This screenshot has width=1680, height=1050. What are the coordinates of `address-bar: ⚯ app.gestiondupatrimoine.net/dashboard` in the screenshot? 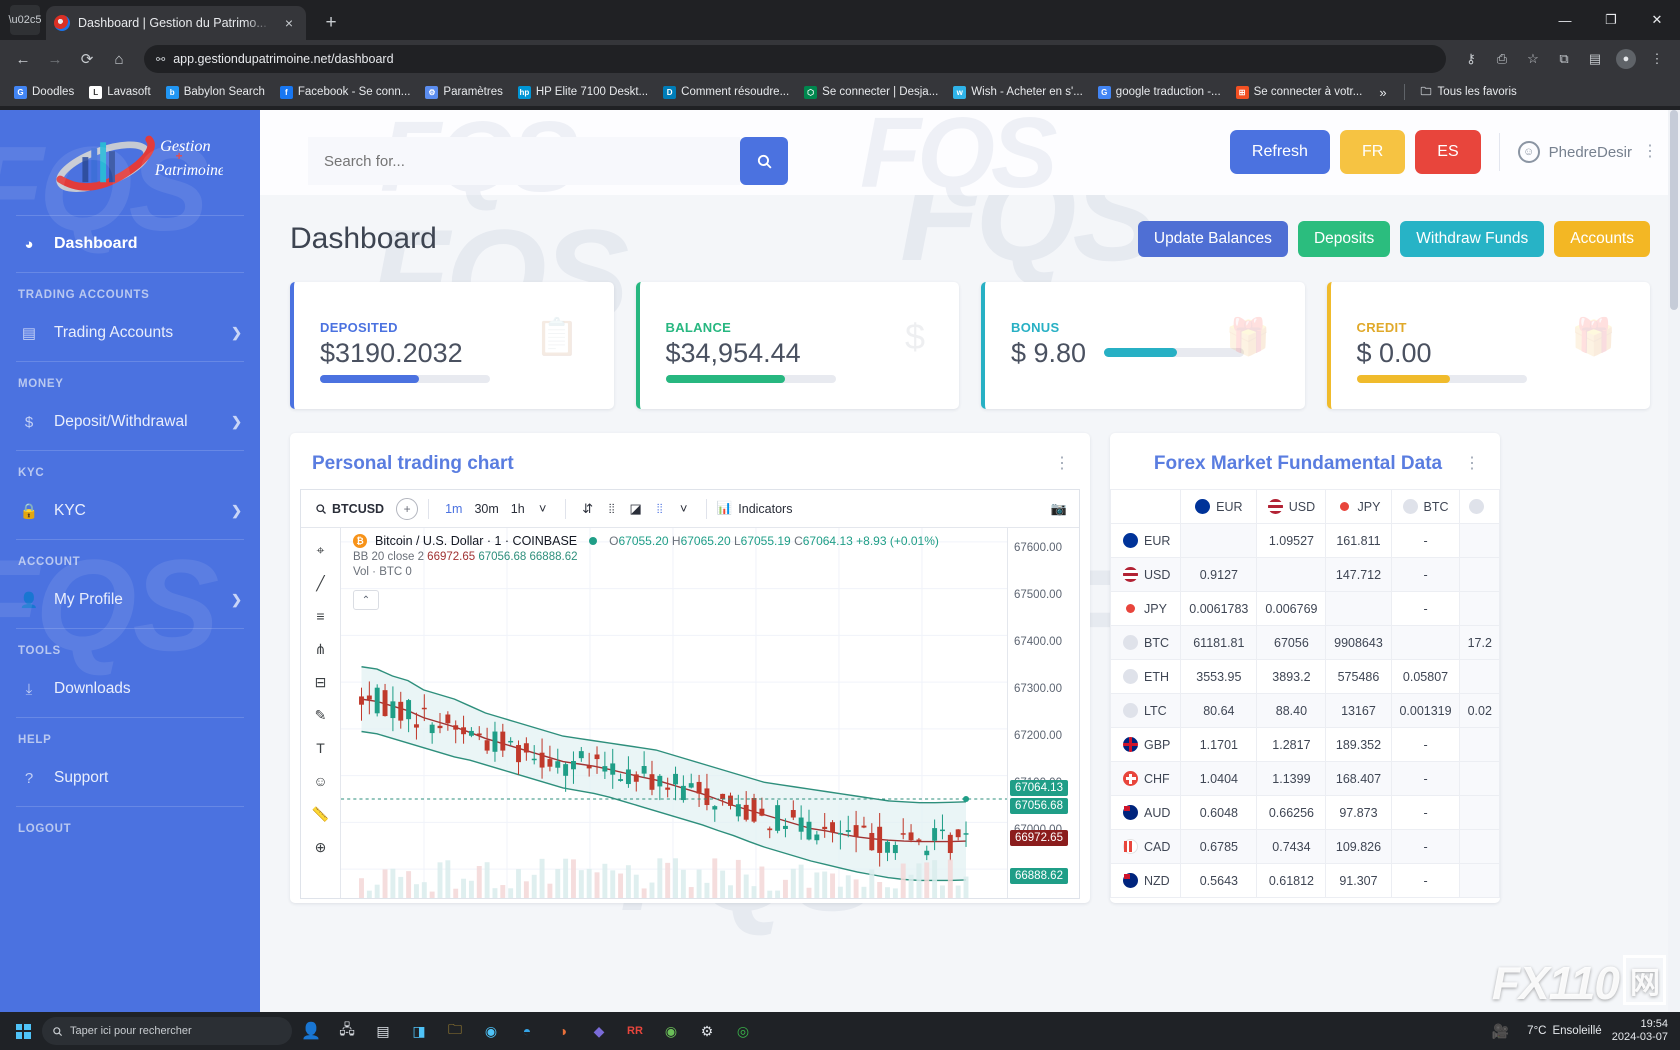 It's located at (795, 59).